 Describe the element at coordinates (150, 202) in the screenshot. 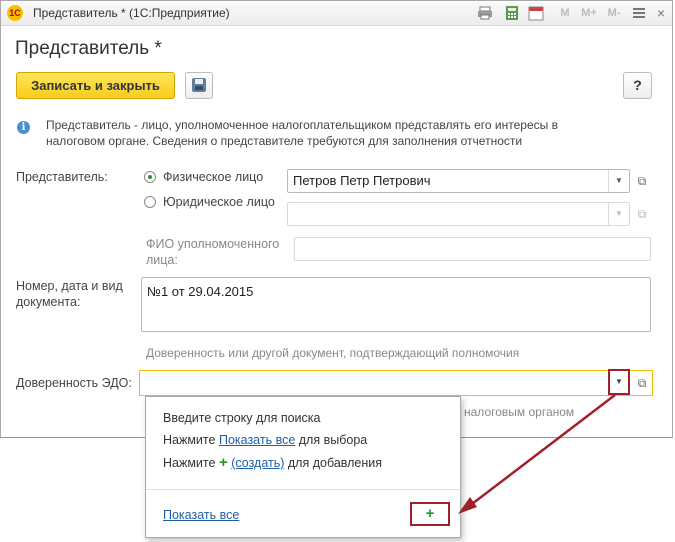

I see `radio-legal` at that location.